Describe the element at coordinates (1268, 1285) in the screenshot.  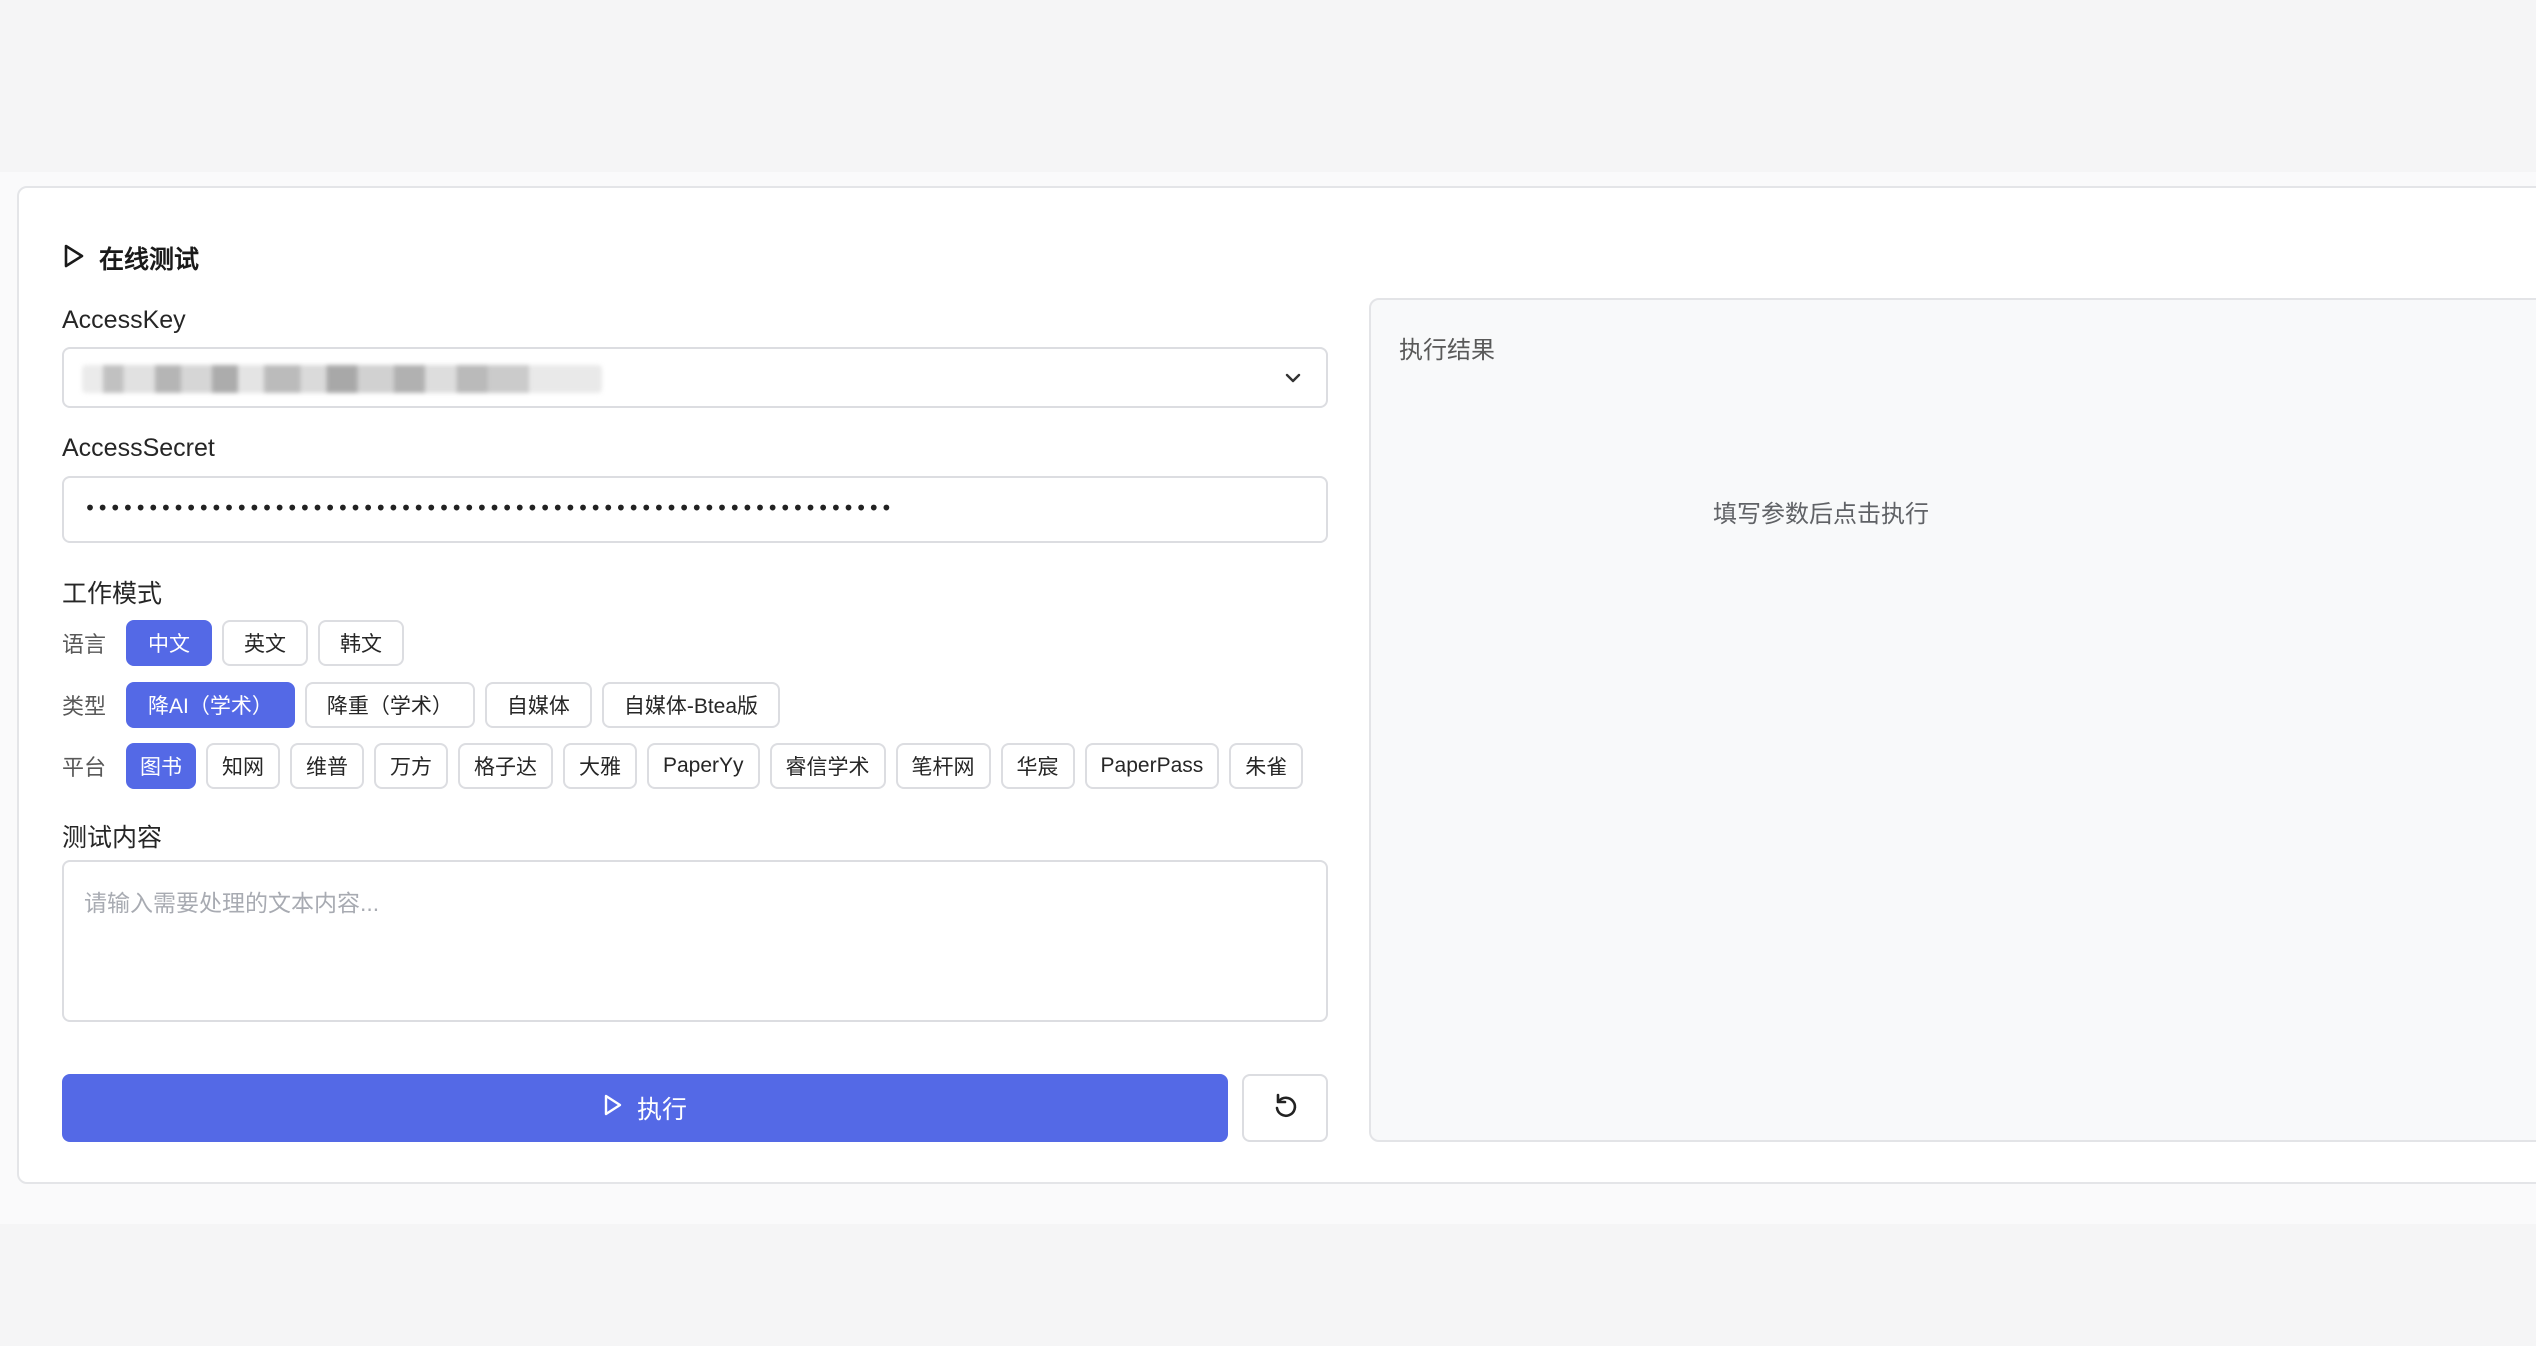
I see `page-bottom-background` at that location.